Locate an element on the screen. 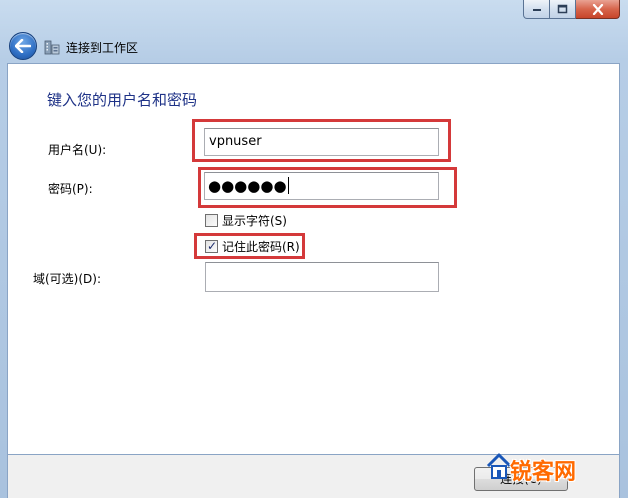  maximize-icon is located at coordinates (562, 9).